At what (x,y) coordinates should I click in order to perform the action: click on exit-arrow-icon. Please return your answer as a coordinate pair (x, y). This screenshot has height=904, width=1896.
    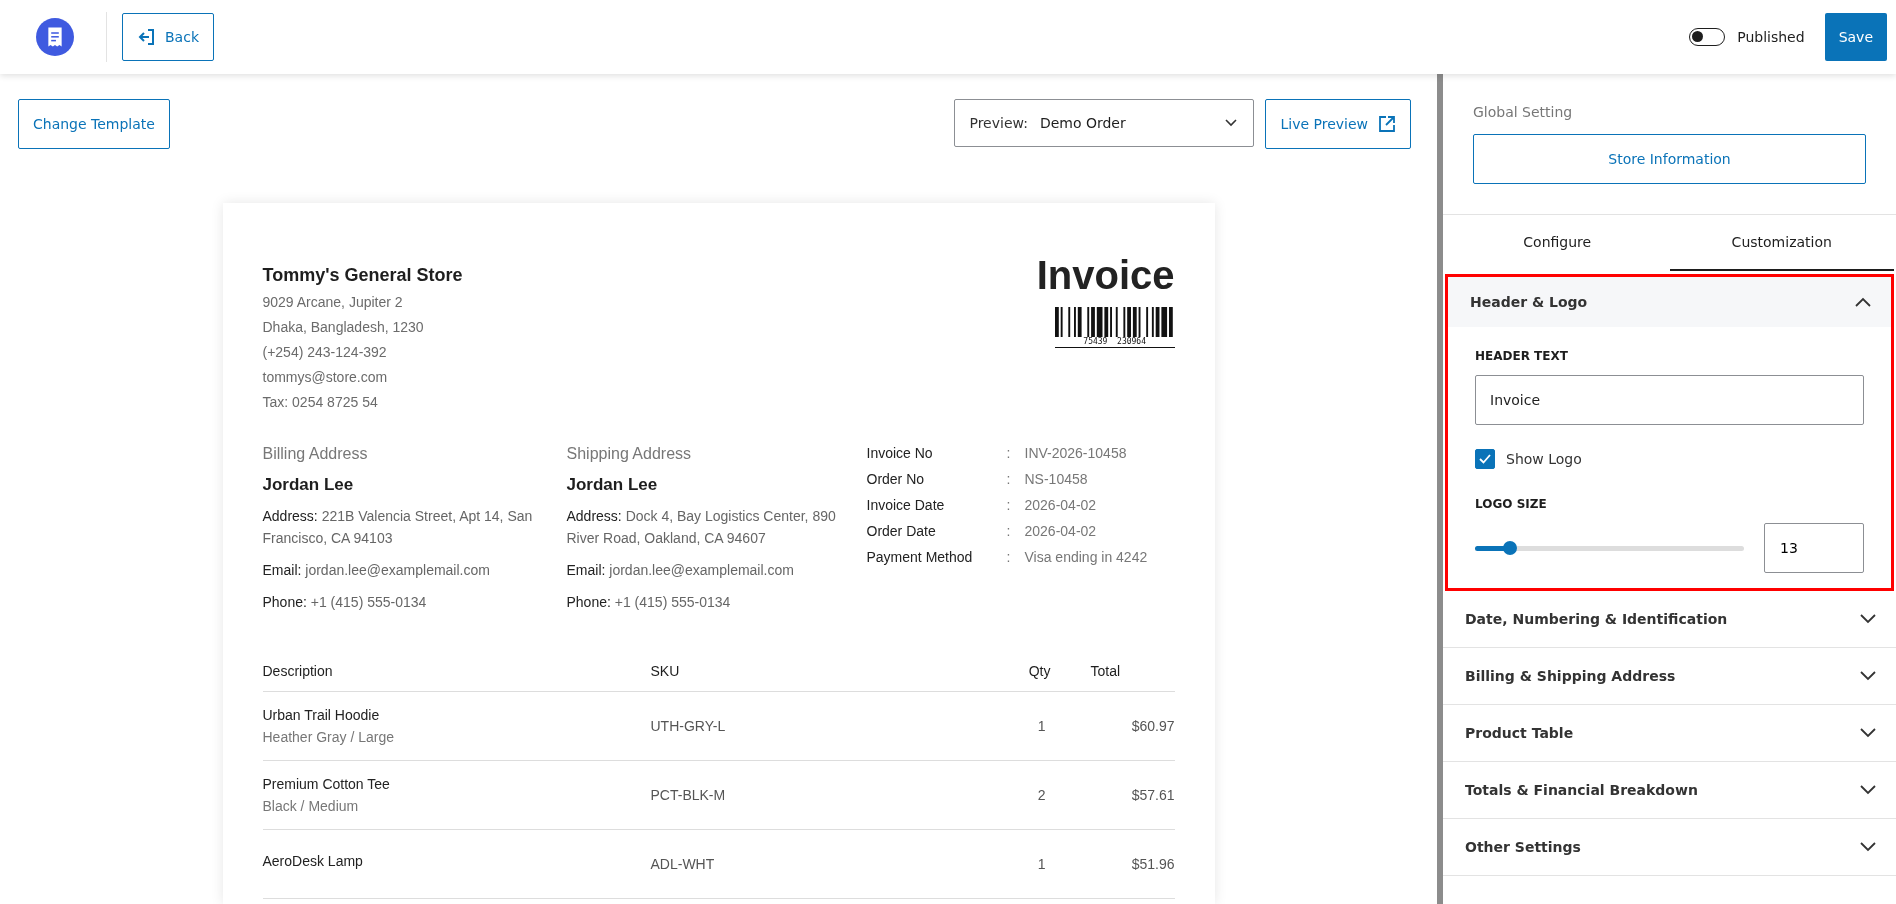
    Looking at the image, I should click on (146, 37).